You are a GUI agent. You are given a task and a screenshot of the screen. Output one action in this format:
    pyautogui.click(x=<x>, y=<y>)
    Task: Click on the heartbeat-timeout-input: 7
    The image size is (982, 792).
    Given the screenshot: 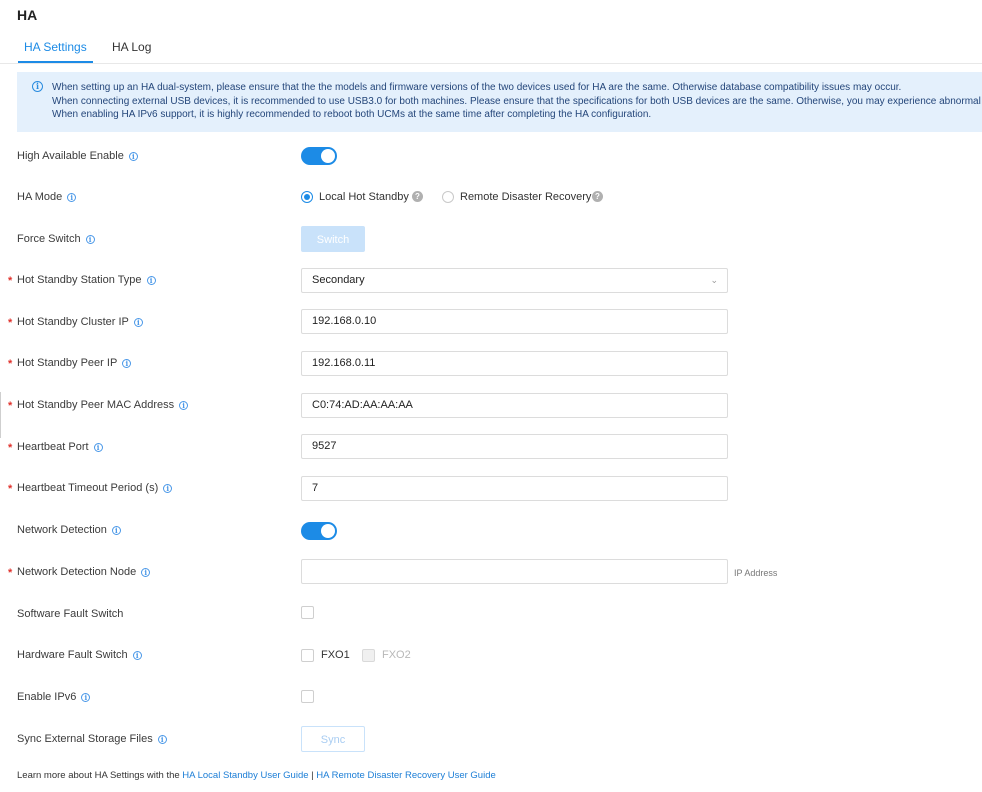 What is the action you would take?
    pyautogui.click(x=514, y=488)
    